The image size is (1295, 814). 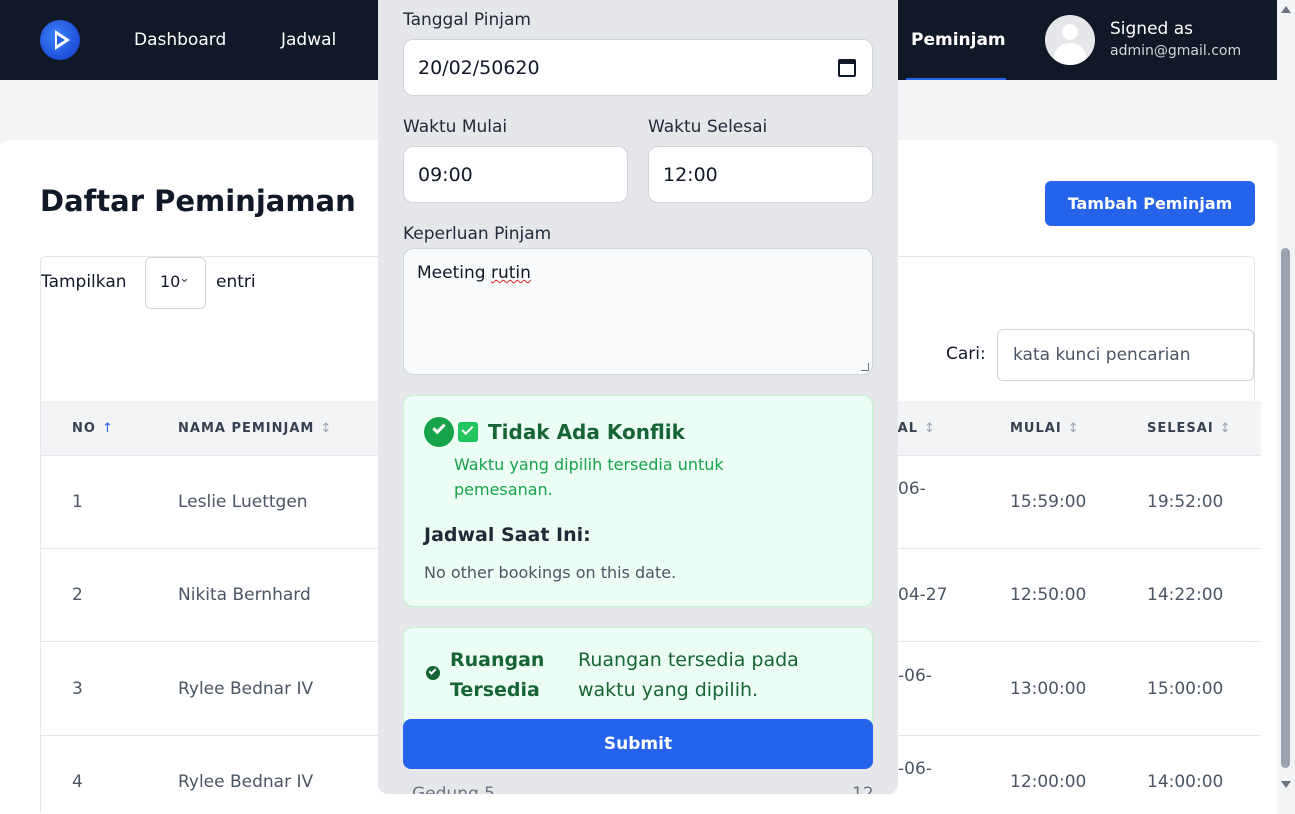 I want to click on cell-date: 04-27, so click(x=923, y=595).